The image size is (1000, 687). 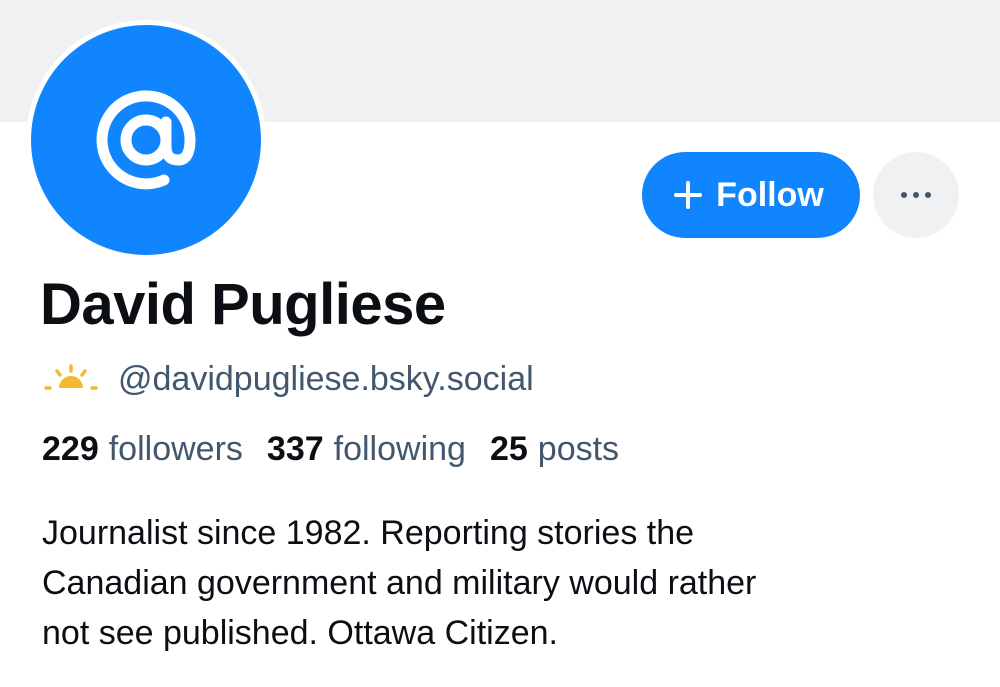 What do you see at coordinates (578, 449) in the screenshot?
I see `posts-label: posts` at bounding box center [578, 449].